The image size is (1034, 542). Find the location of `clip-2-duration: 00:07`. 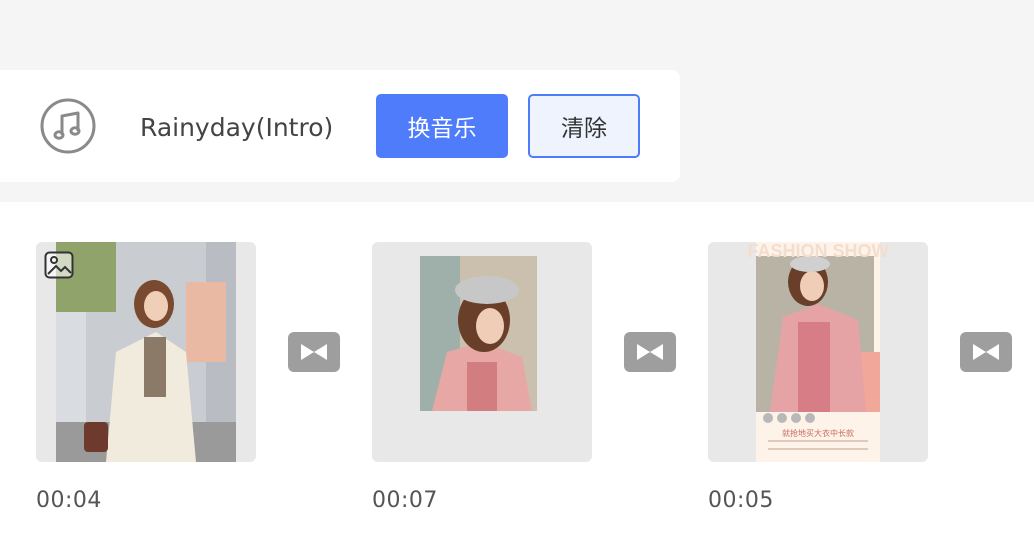

clip-2-duration: 00:07 is located at coordinates (405, 500).